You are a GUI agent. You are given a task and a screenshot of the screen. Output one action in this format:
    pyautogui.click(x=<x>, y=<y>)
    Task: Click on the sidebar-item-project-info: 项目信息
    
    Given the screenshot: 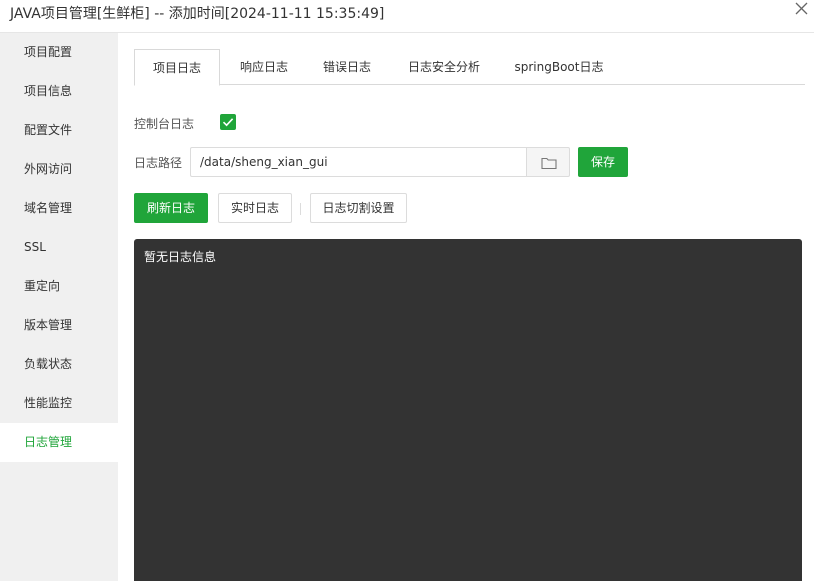 What is the action you would take?
    pyautogui.click(x=59, y=91)
    